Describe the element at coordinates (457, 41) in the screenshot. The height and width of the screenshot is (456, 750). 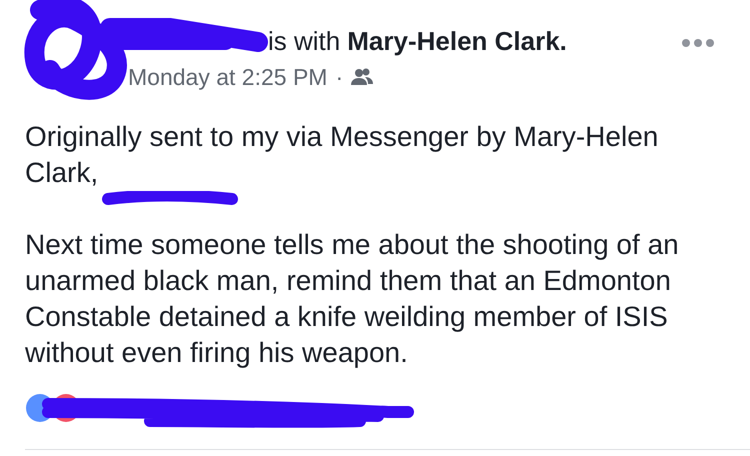
I see `tagged-name: Mary-Helen Clark.` at that location.